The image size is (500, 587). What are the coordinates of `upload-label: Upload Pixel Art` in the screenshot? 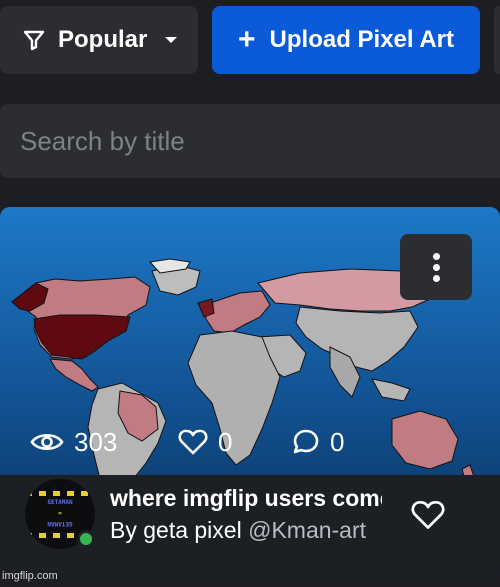 It's located at (362, 39).